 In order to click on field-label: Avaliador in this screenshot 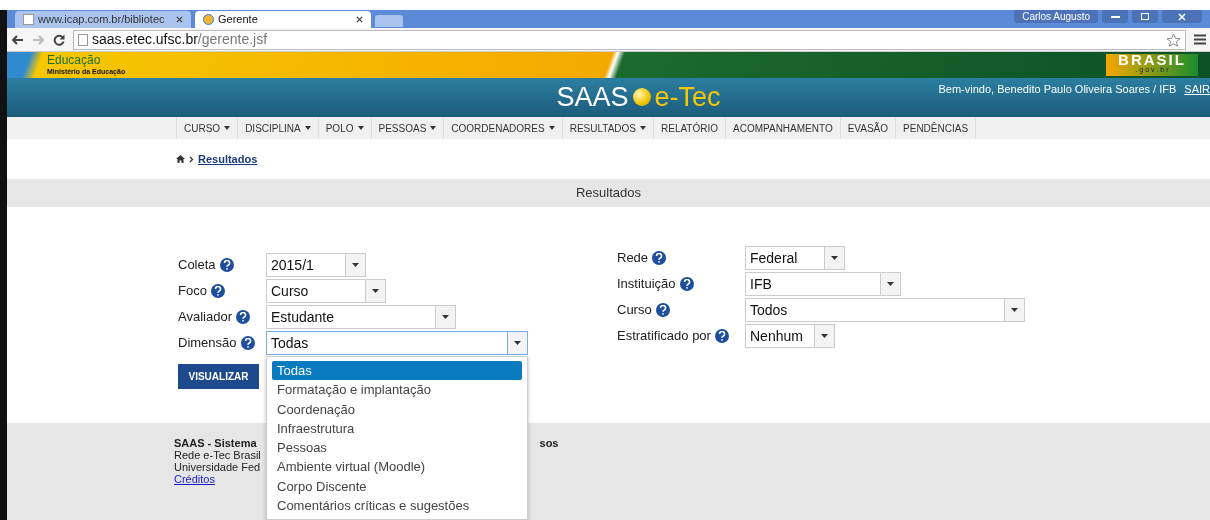, I will do `click(205, 317)`.